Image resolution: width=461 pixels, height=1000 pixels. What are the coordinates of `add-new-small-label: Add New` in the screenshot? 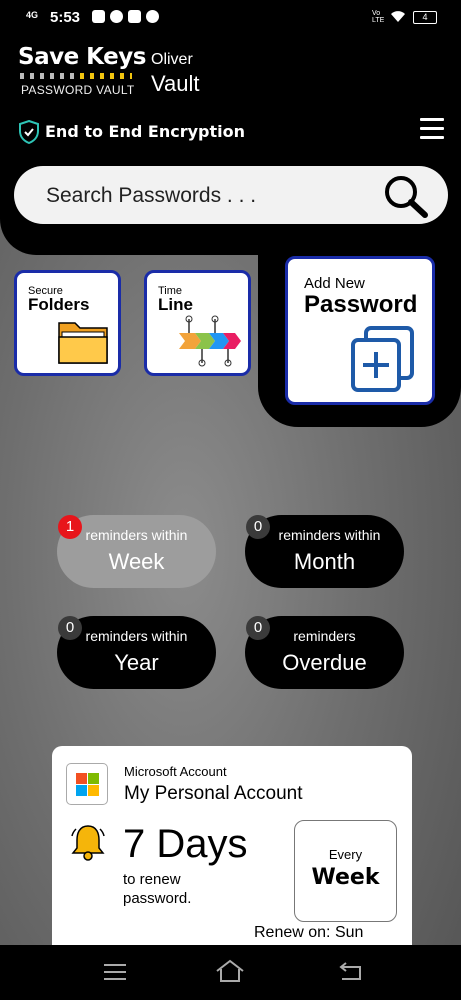 It's located at (334, 283).